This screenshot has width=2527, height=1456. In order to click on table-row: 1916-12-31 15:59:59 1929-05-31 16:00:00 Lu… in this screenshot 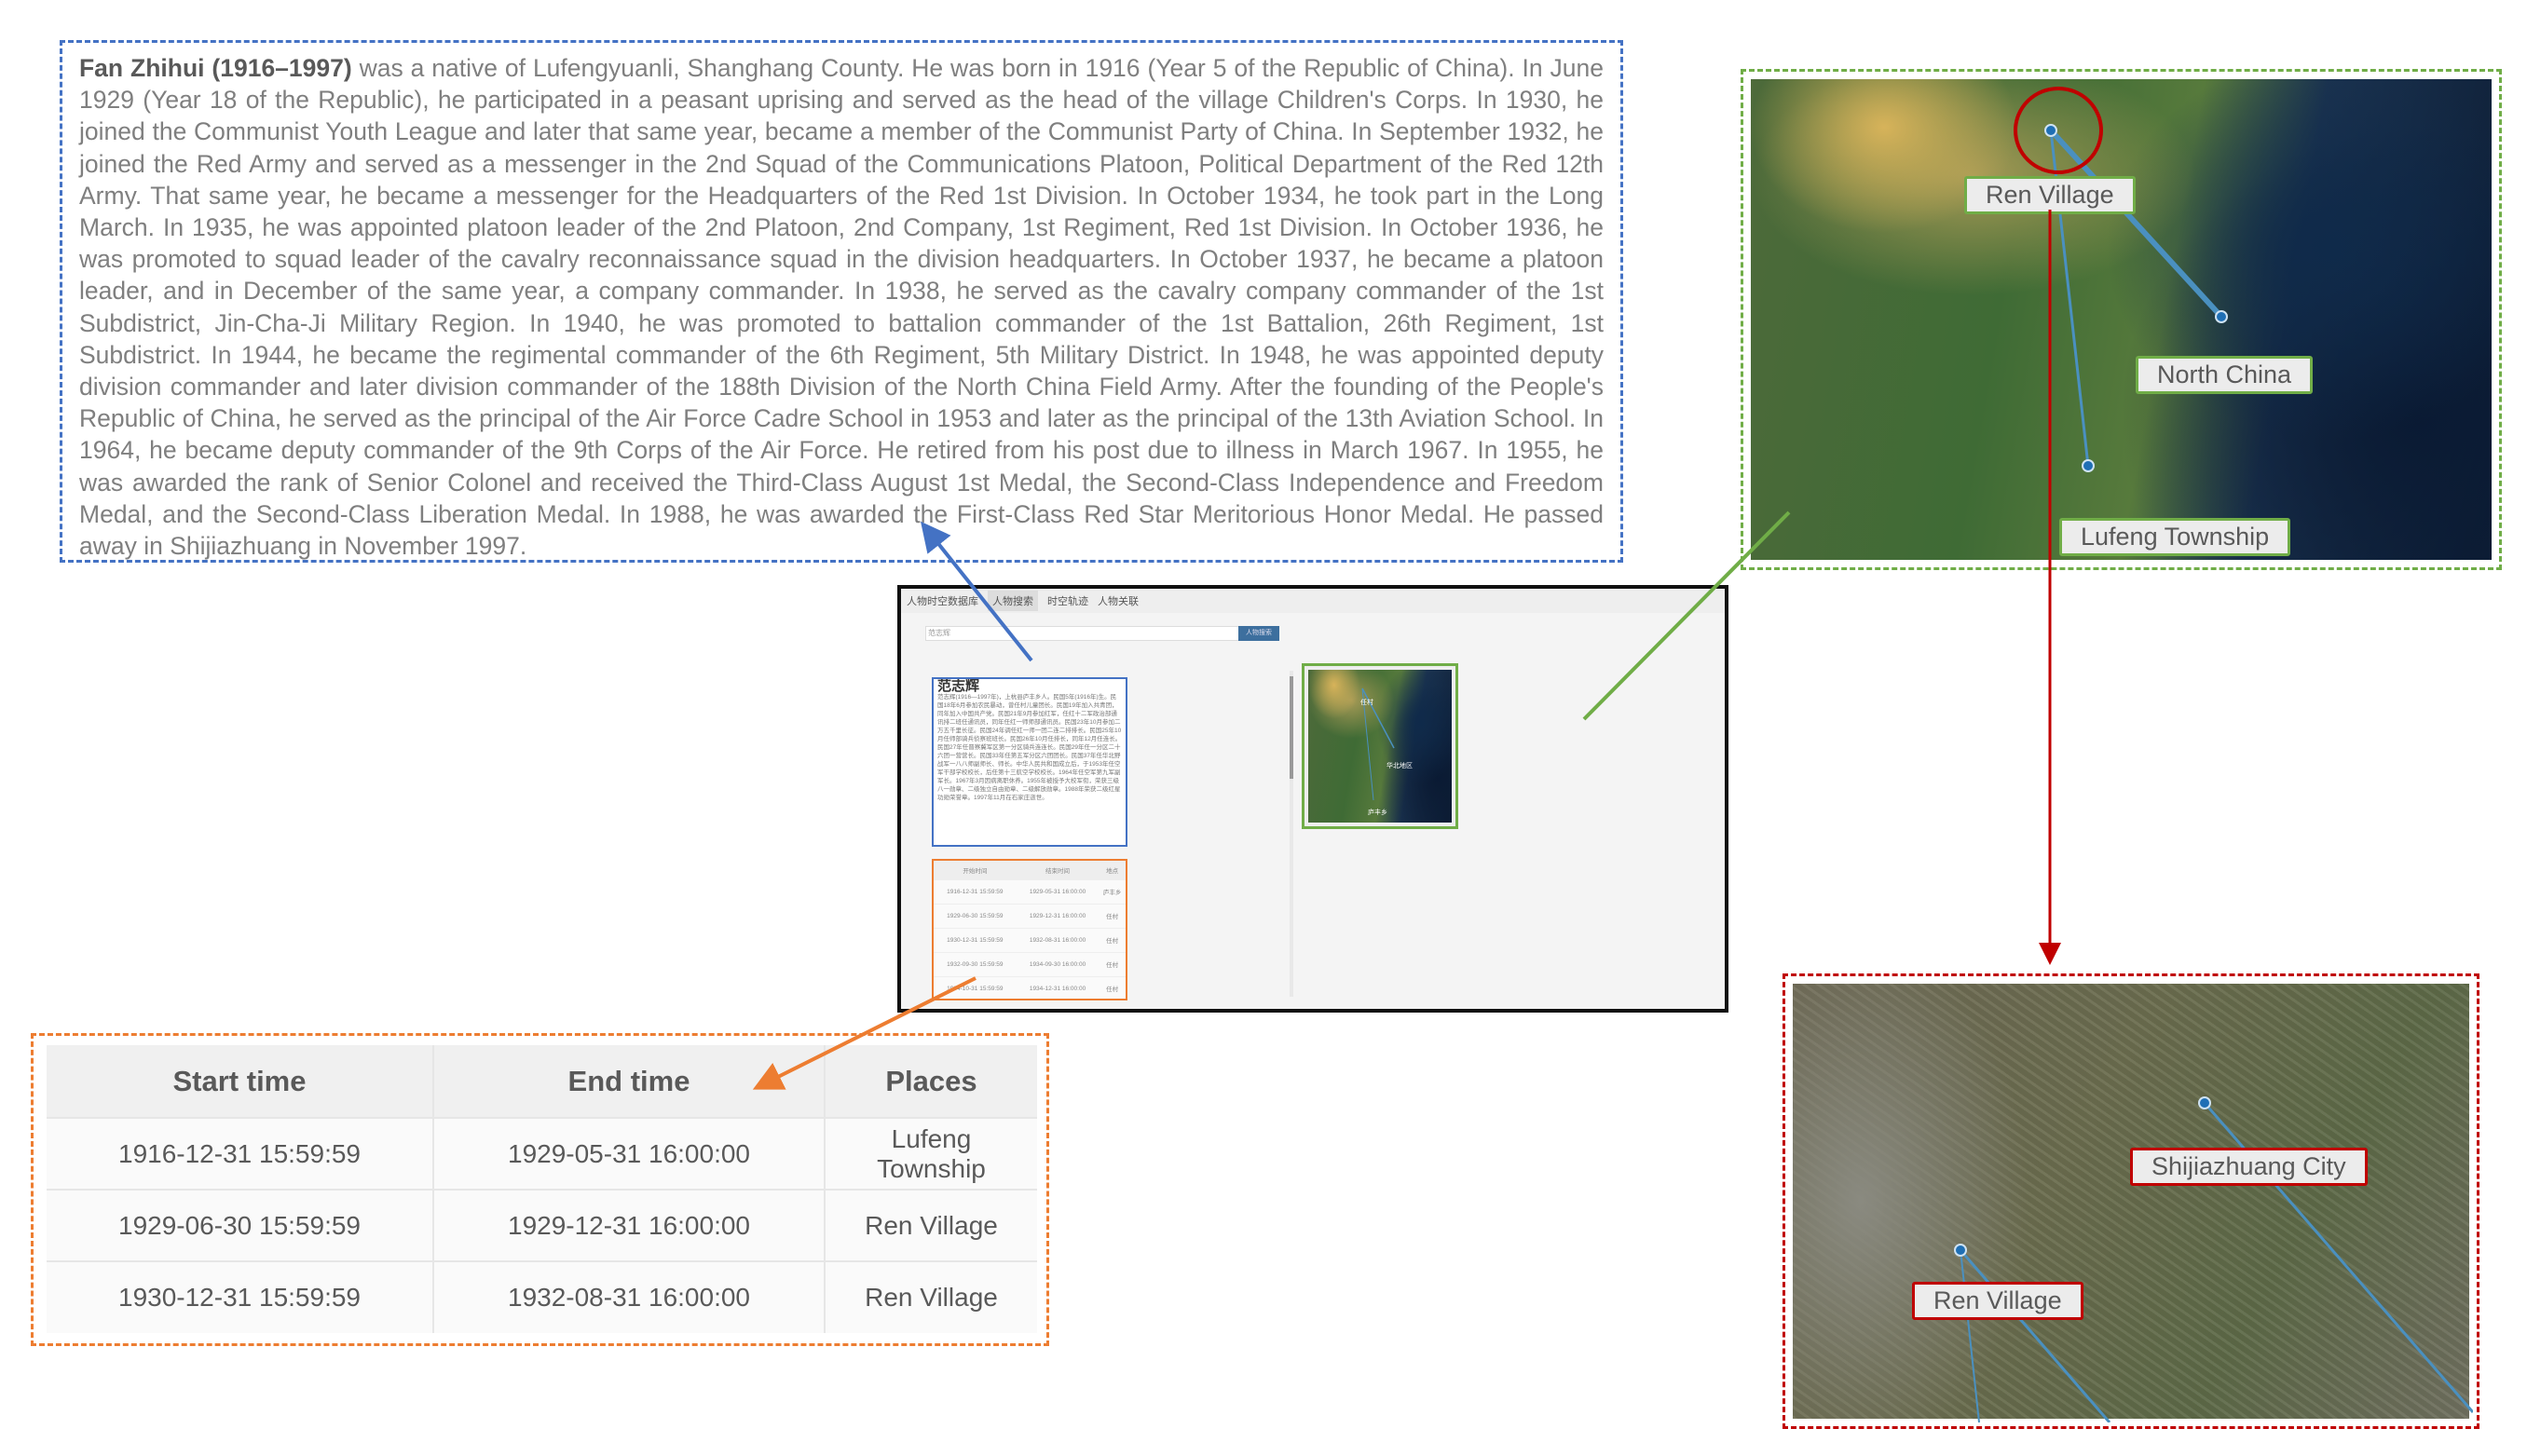, I will do `click(542, 1153)`.